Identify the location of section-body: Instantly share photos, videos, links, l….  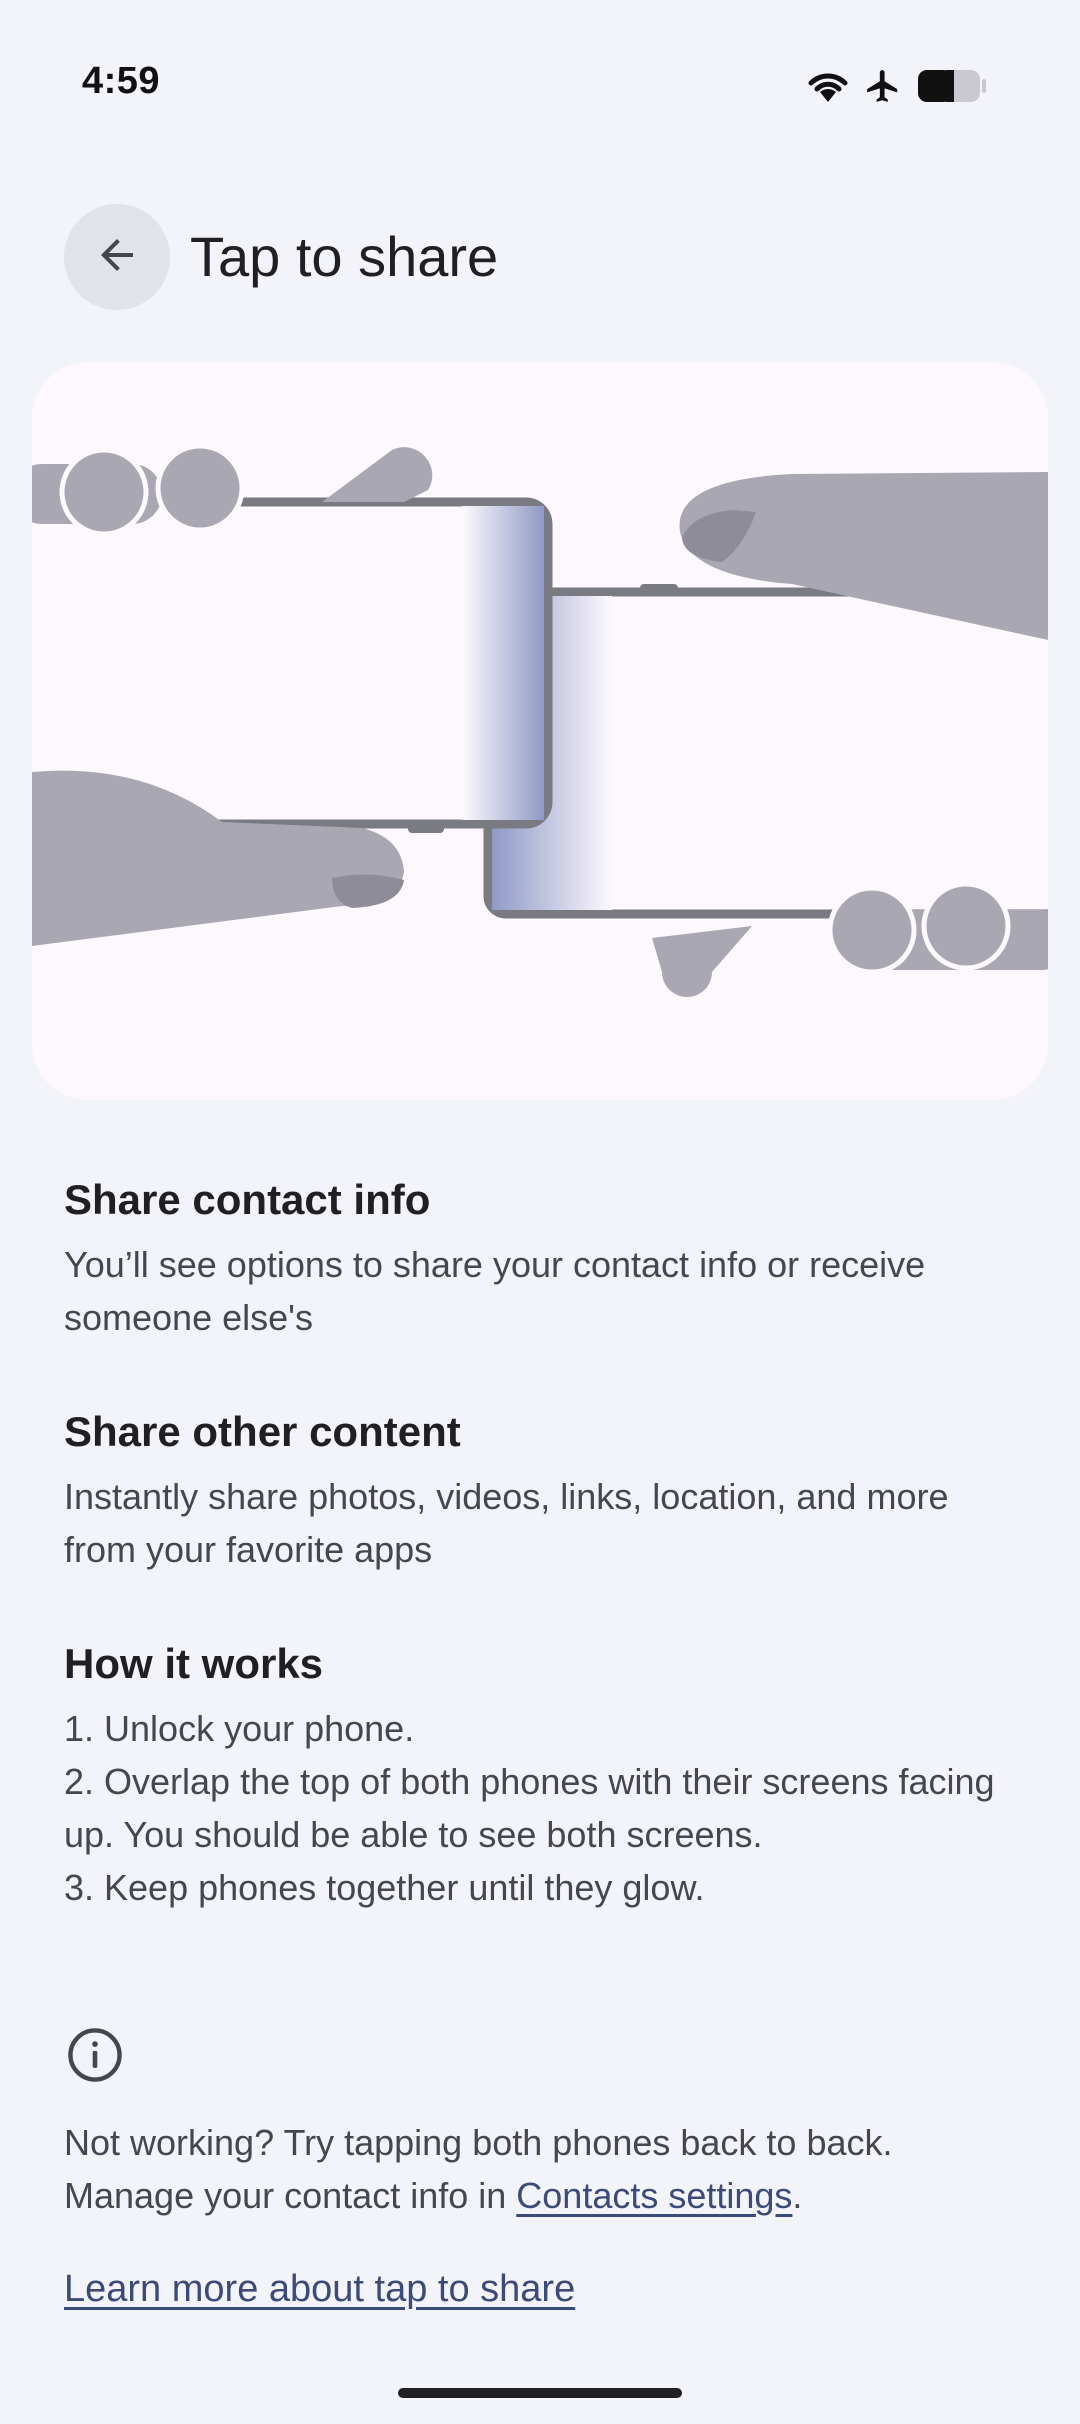
(506, 1523).